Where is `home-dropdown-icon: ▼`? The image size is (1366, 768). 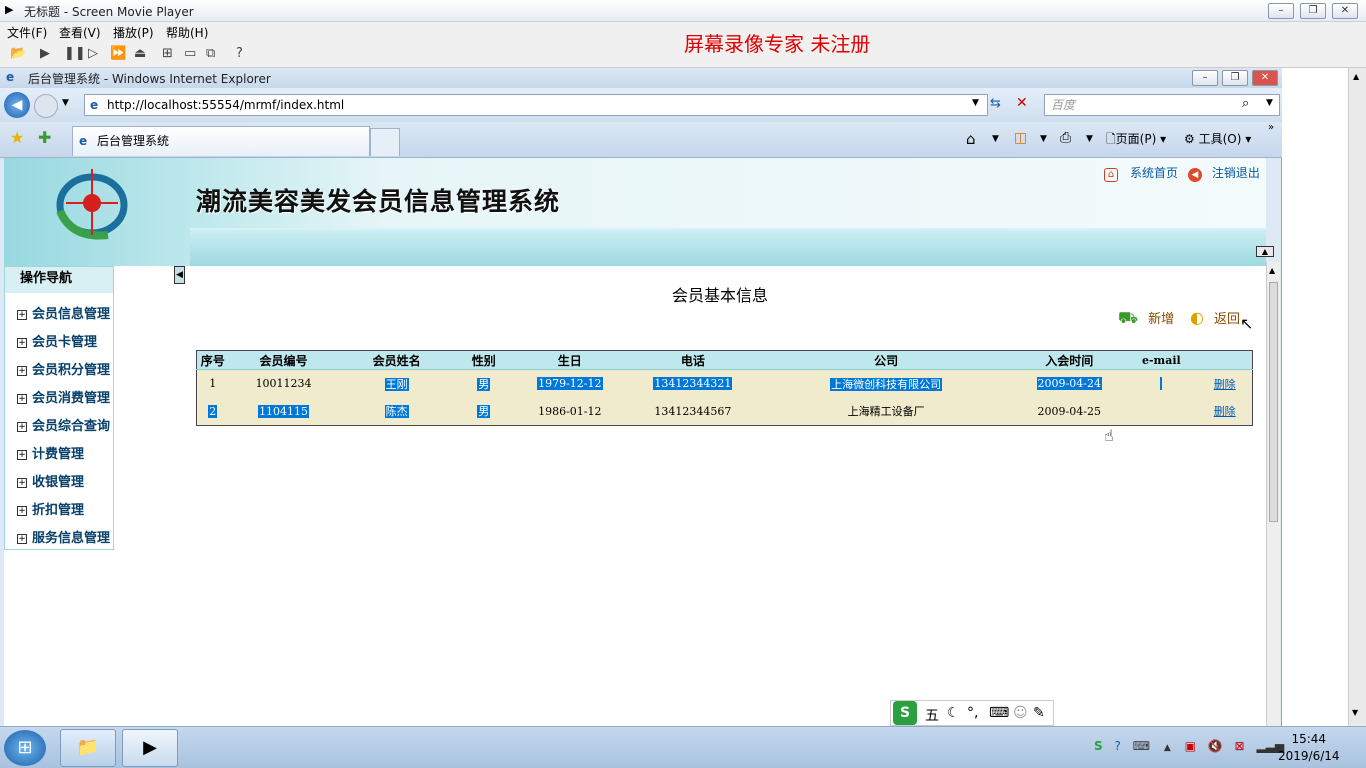
home-dropdown-icon: ▼ is located at coordinates (995, 139).